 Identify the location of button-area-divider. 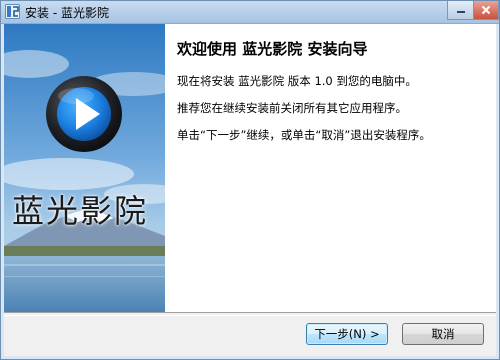
(250, 314).